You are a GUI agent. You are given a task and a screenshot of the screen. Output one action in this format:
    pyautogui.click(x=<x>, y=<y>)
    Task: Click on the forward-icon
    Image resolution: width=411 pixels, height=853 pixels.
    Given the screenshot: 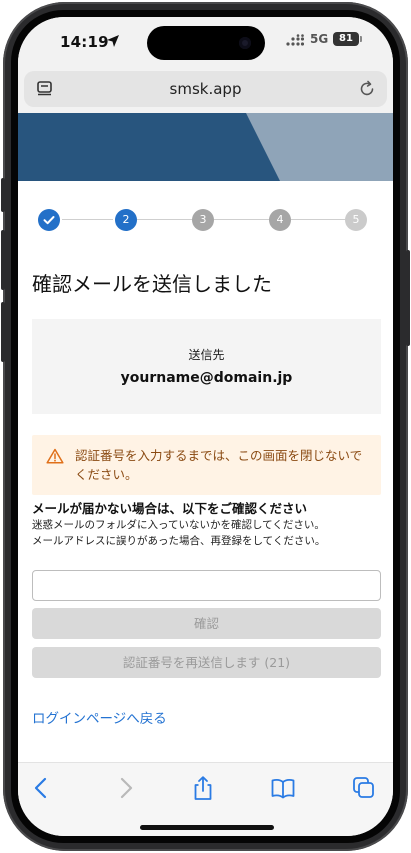 What is the action you would take?
    pyautogui.click(x=125, y=788)
    